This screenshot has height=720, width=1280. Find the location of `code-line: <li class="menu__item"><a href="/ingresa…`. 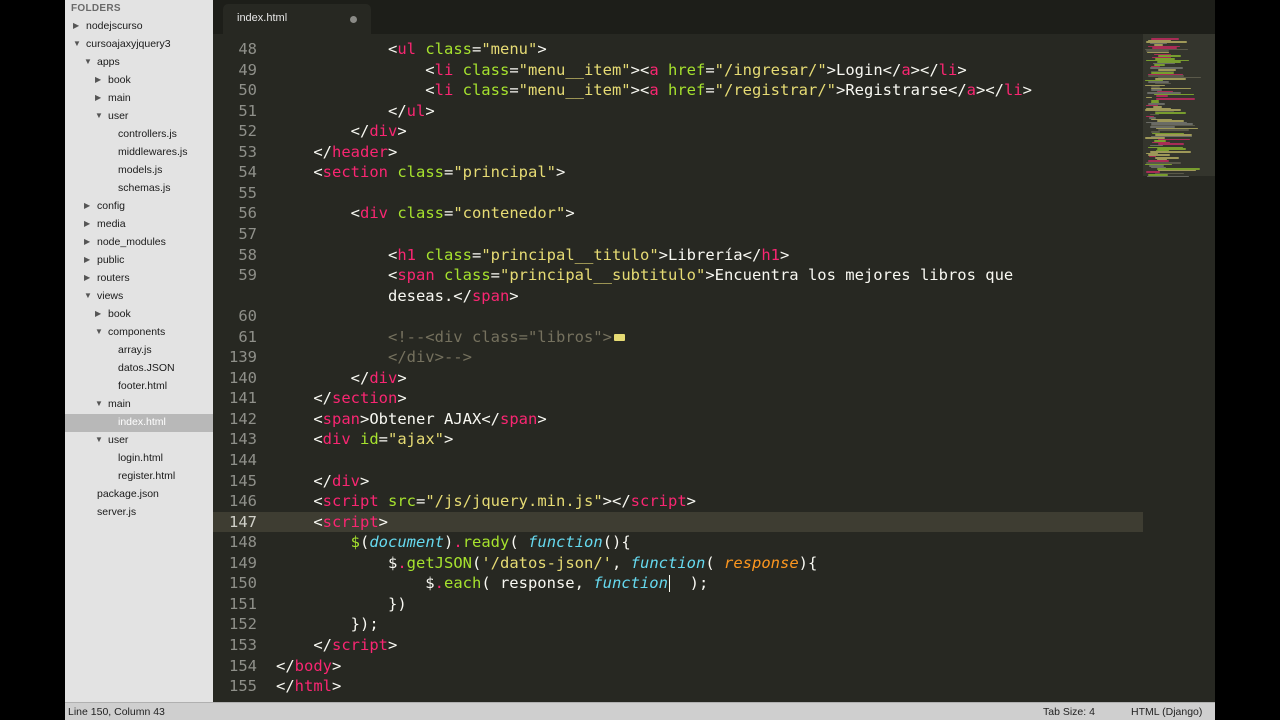

code-line: <li class="menu__item"><a href="/ingresa… is located at coordinates (621, 70).